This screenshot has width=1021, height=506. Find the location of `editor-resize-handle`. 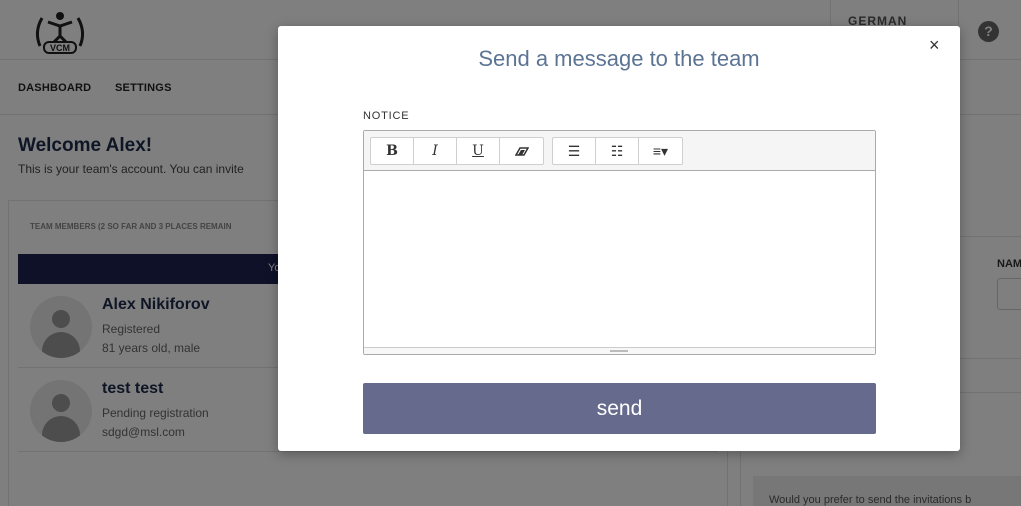

editor-resize-handle is located at coordinates (619, 350).